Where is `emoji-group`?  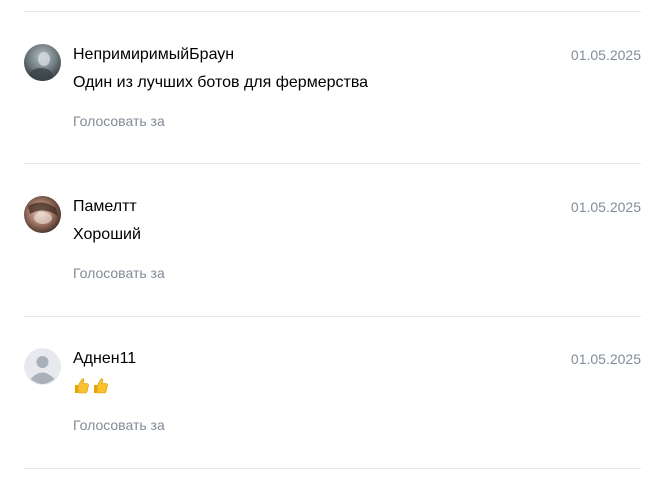
emoji-group is located at coordinates (91, 385).